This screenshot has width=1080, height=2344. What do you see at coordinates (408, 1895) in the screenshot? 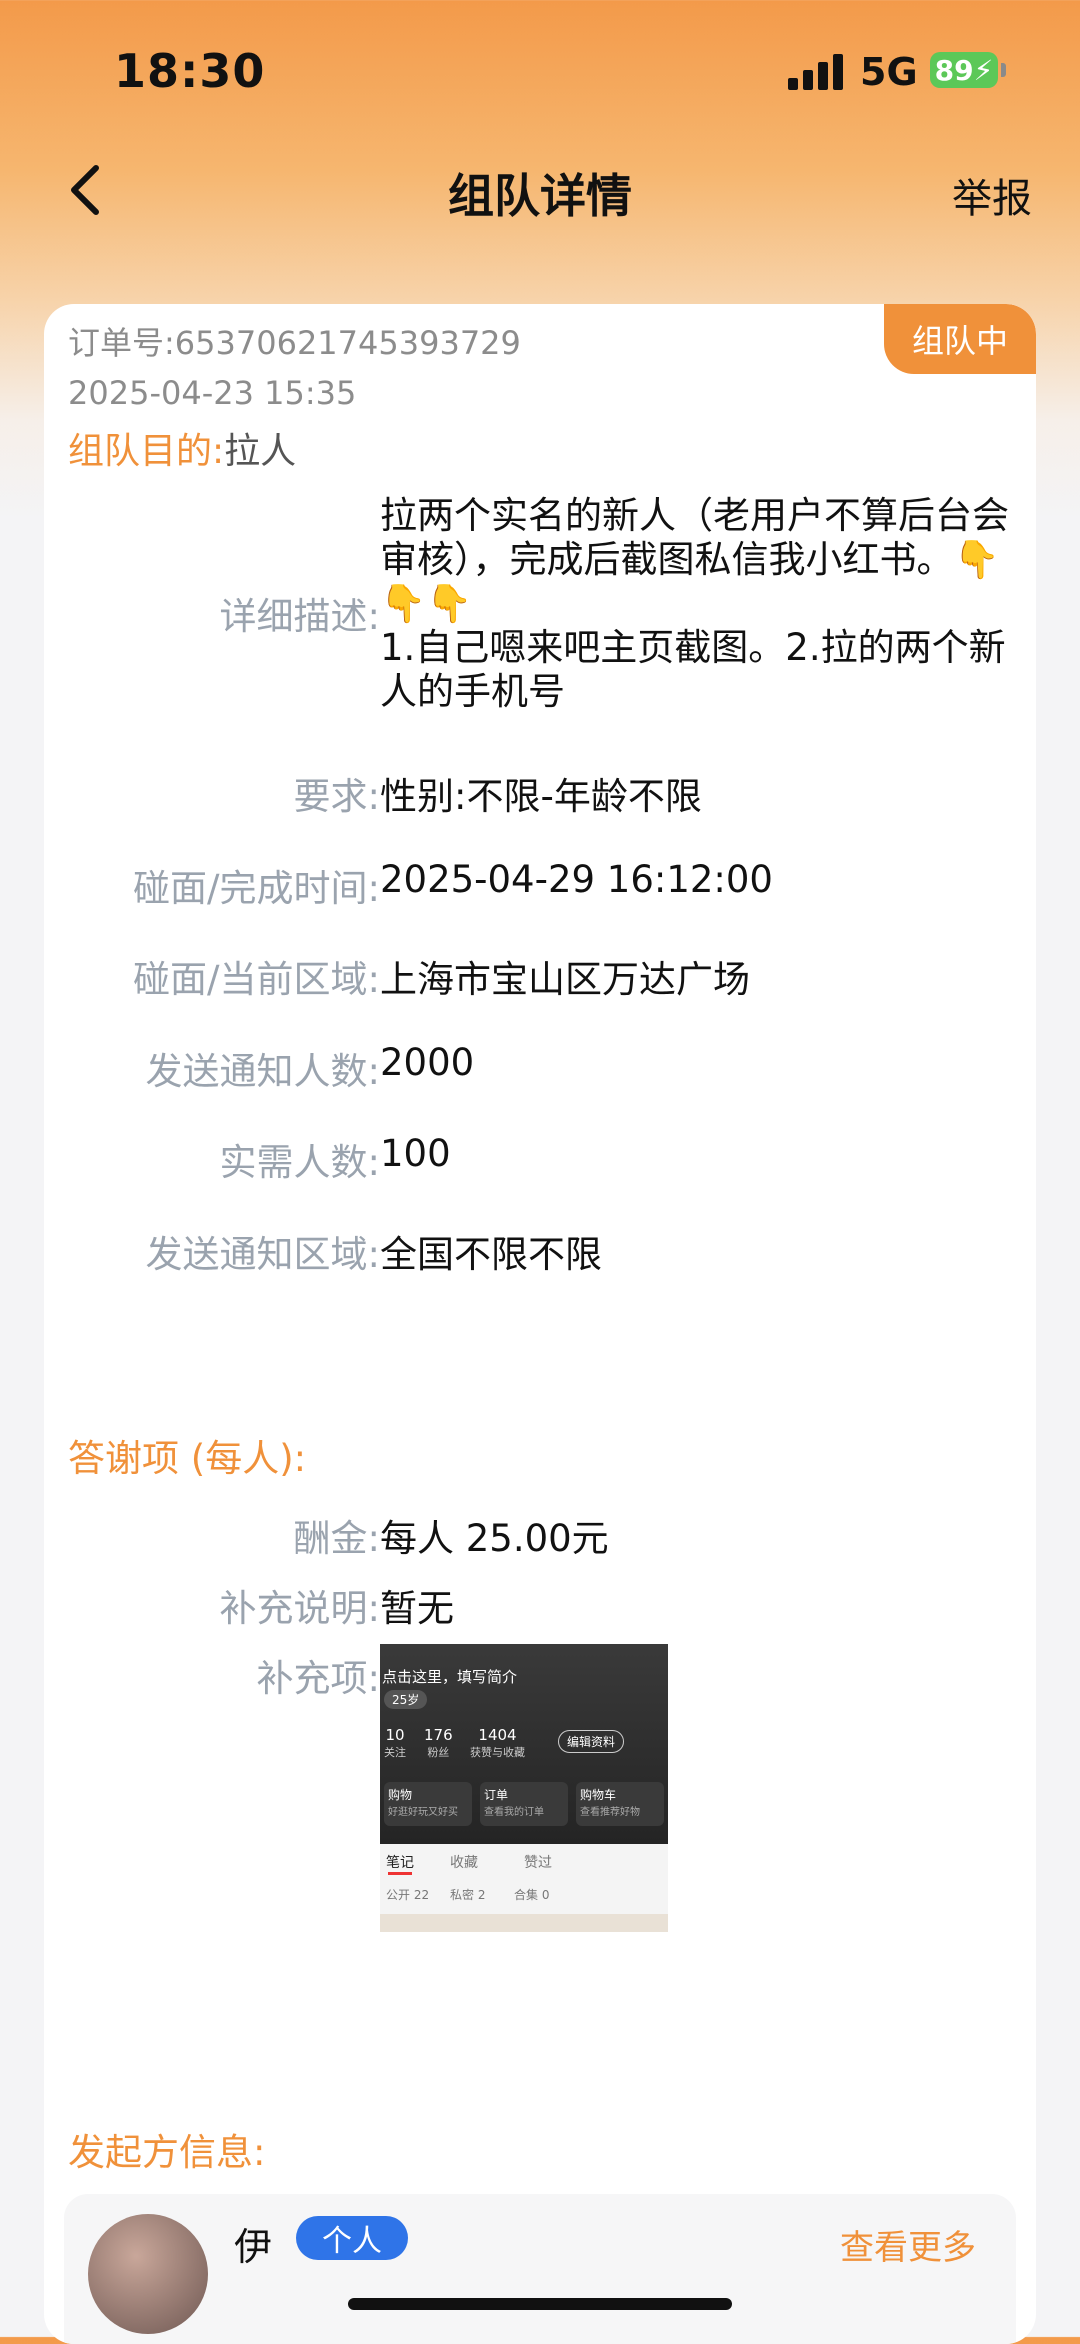
I see `thumbnail-filter-1: 公开 22` at bounding box center [408, 1895].